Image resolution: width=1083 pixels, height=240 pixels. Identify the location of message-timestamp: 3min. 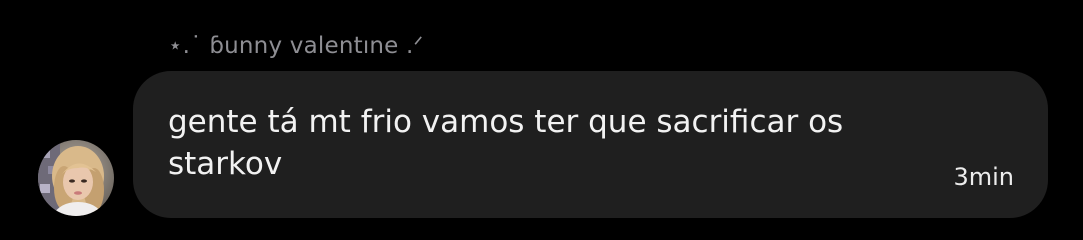
(983, 177).